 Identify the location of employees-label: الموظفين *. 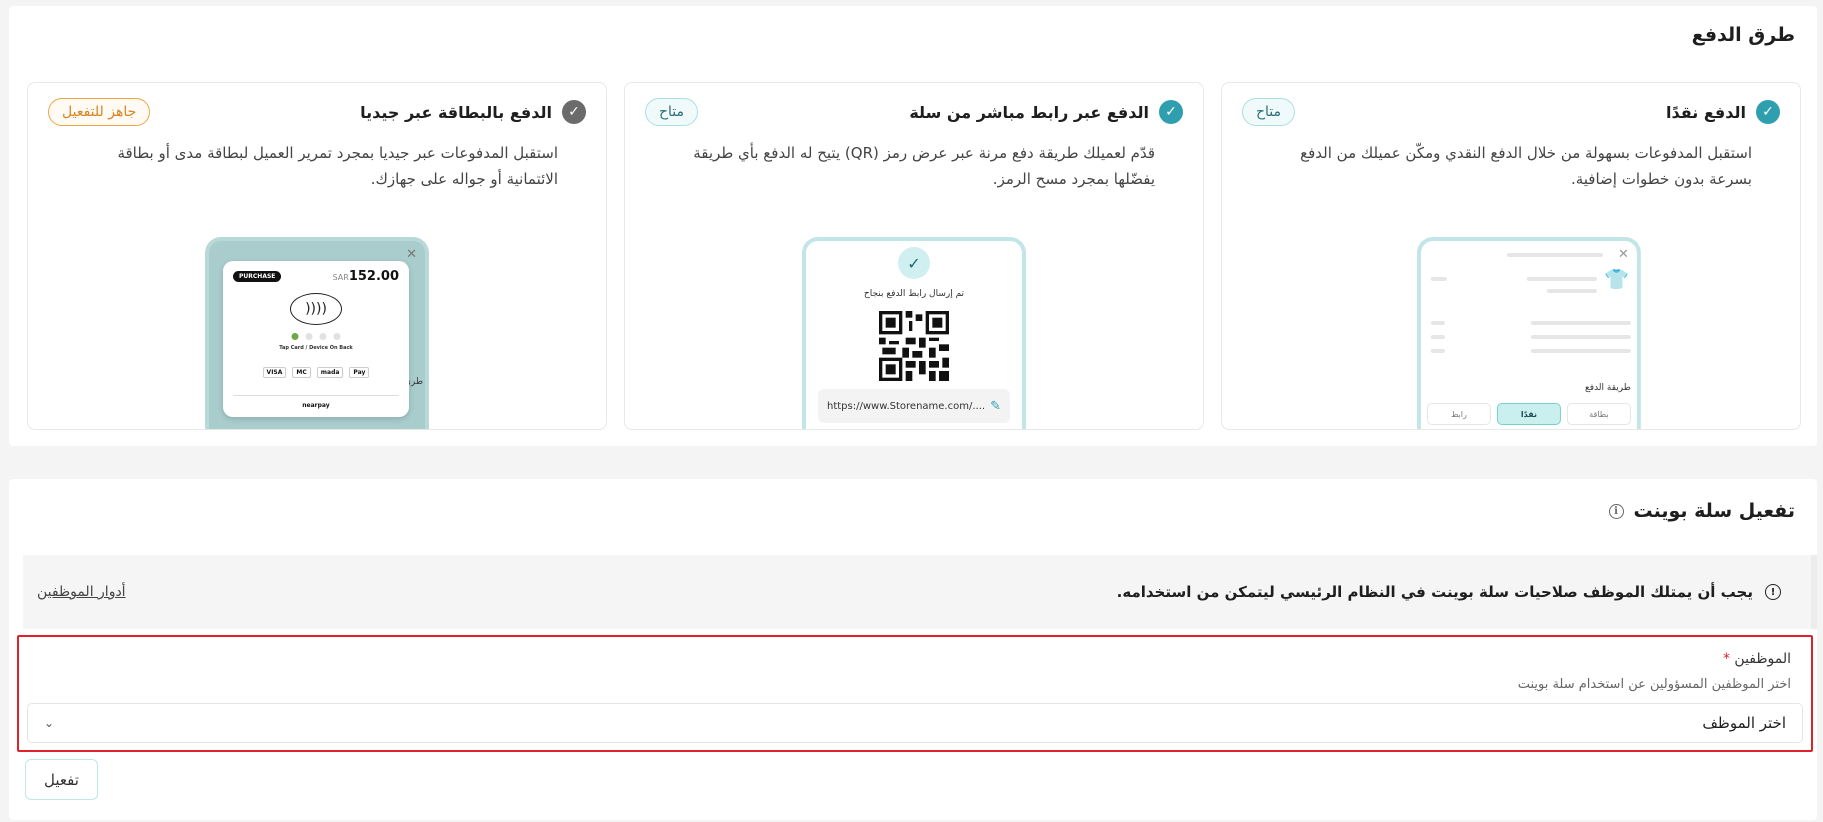
(1756, 659).